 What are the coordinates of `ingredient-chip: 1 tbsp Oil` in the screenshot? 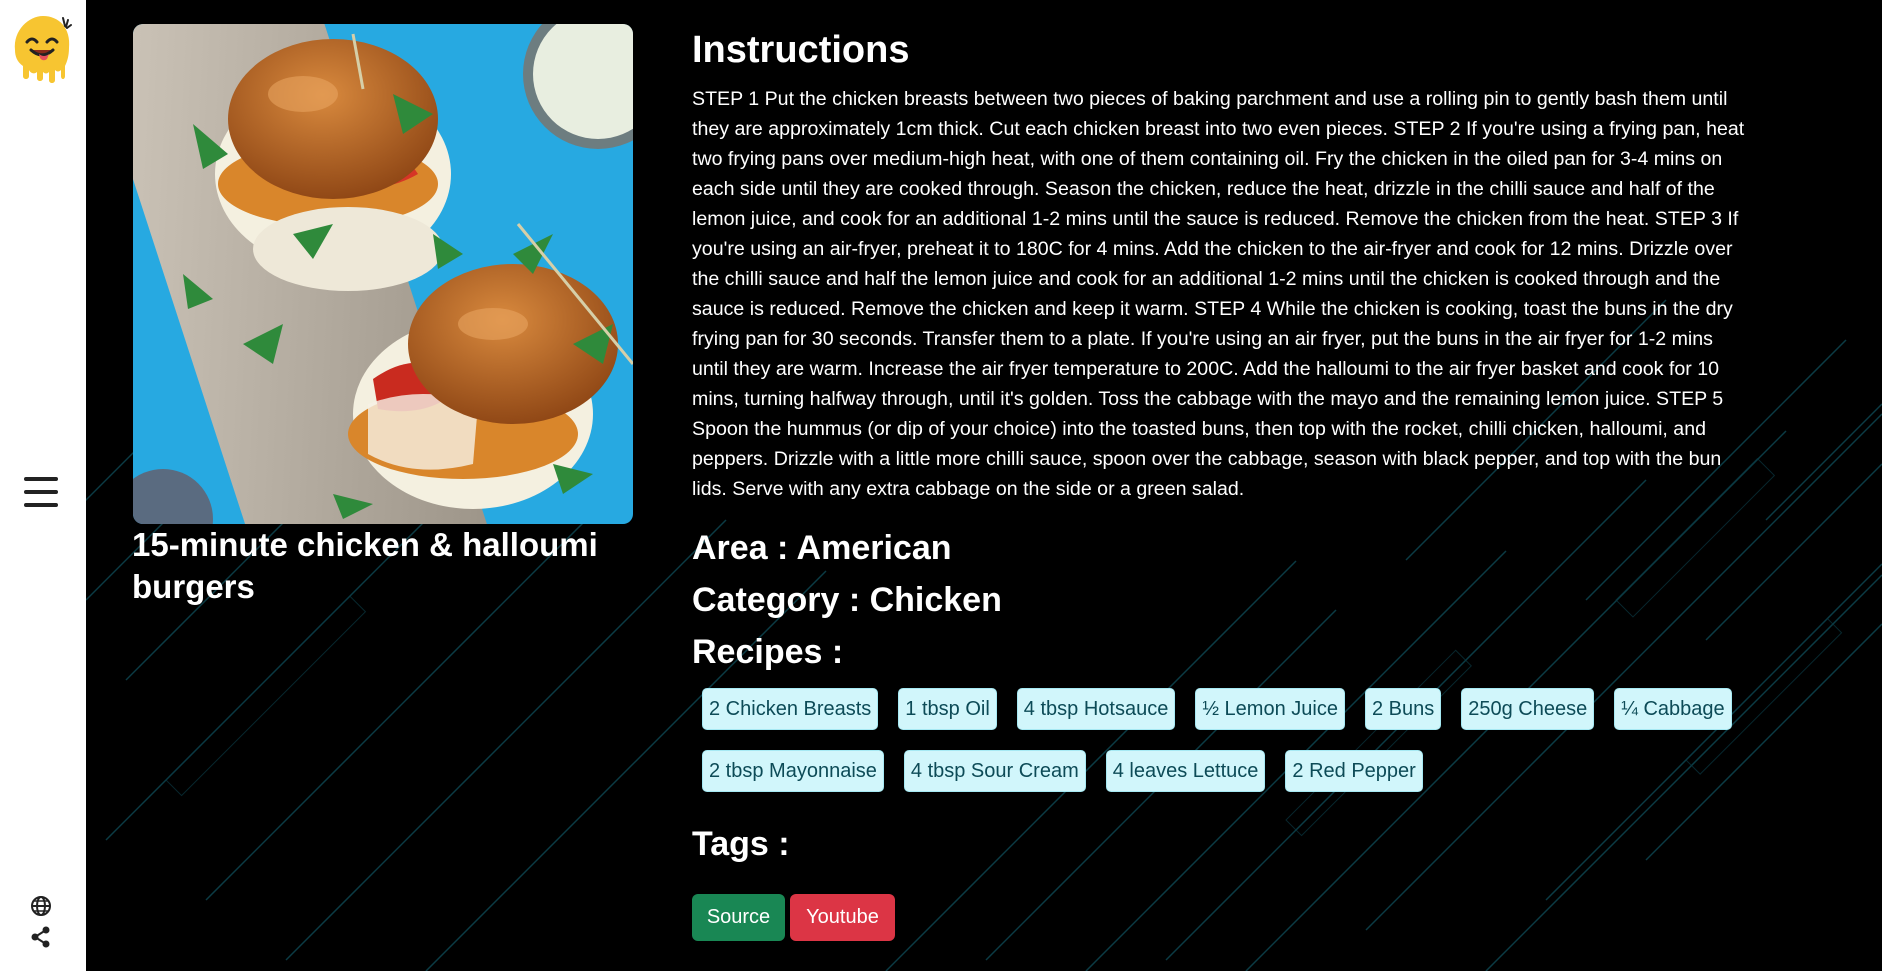 It's located at (947, 709).